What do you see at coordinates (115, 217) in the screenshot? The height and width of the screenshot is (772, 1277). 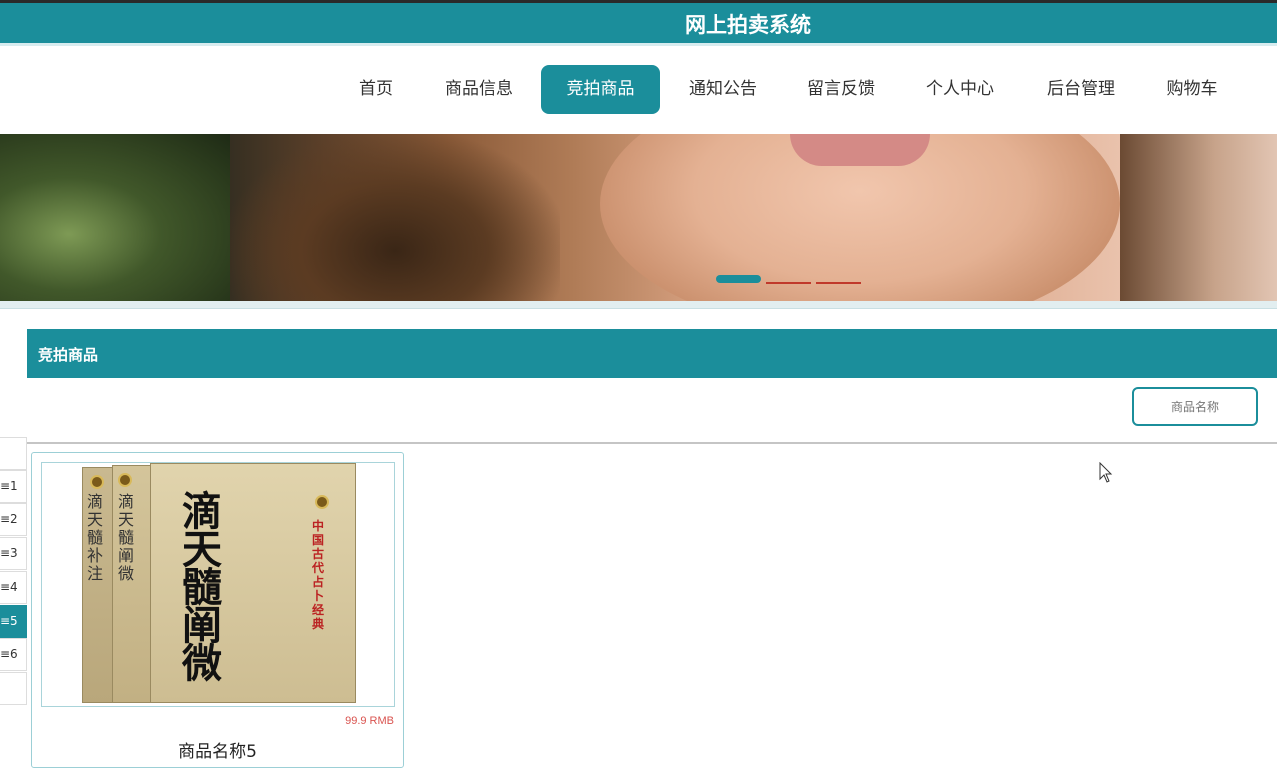 I see `banner-image-leaves` at bounding box center [115, 217].